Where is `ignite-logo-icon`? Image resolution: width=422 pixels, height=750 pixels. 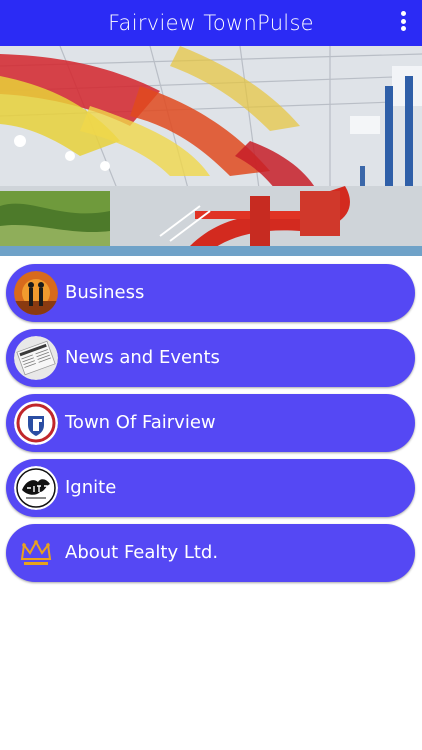 ignite-logo-icon is located at coordinates (36, 488).